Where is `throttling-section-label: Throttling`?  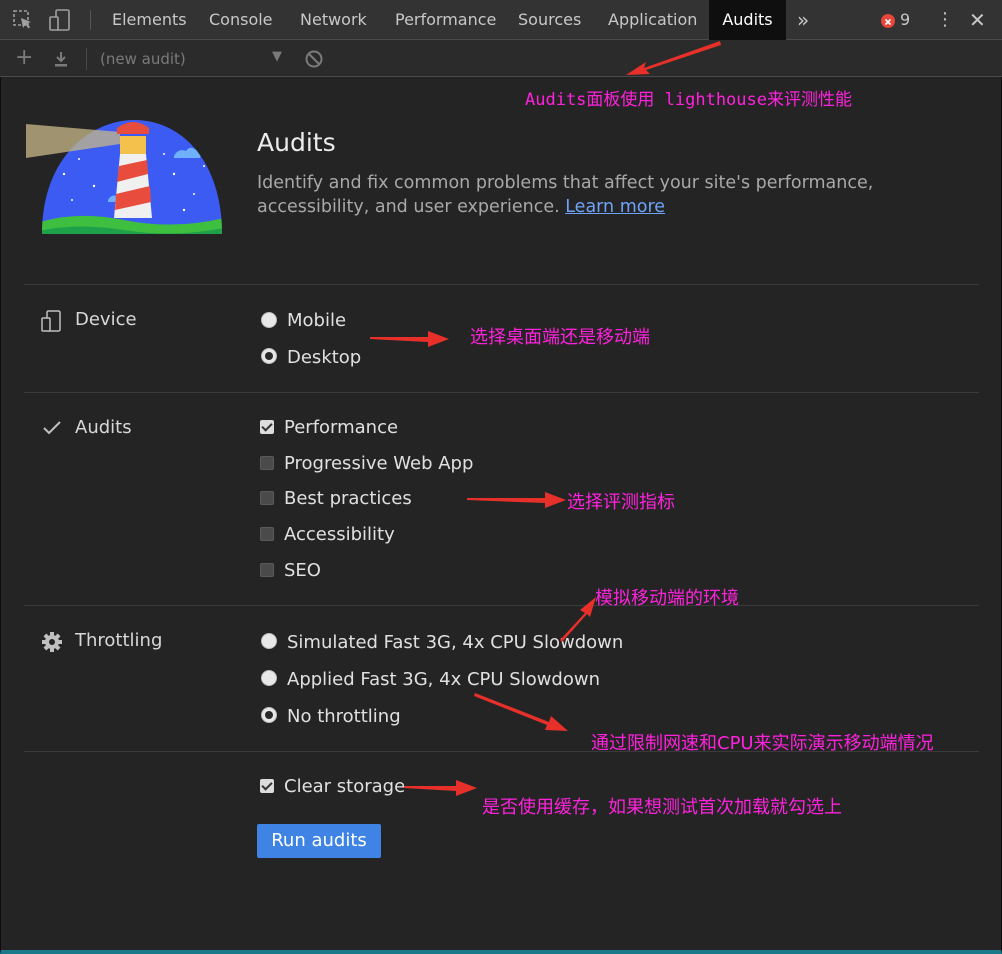
throttling-section-label: Throttling is located at coordinates (119, 640).